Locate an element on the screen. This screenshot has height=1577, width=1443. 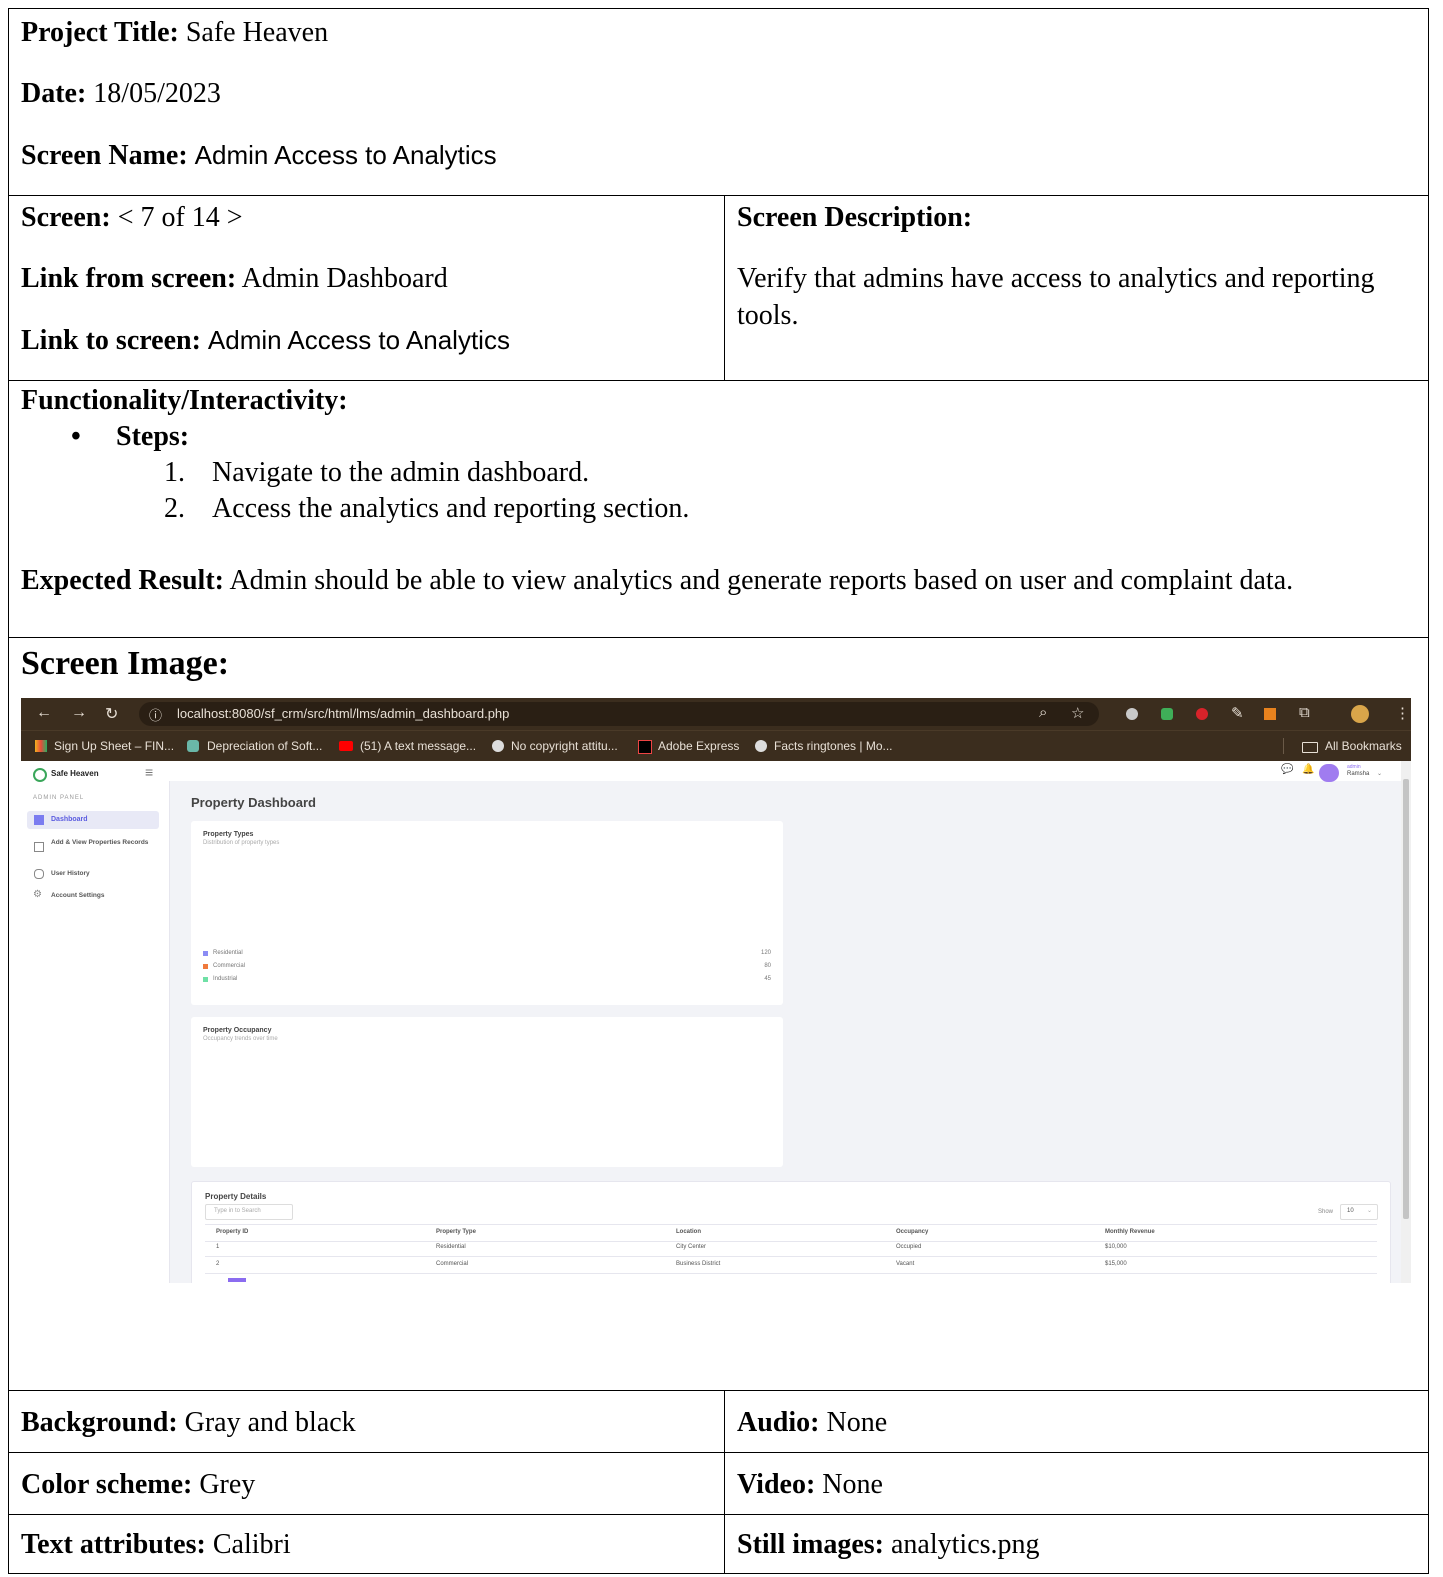
pagination-active is located at coordinates (237, 1280).